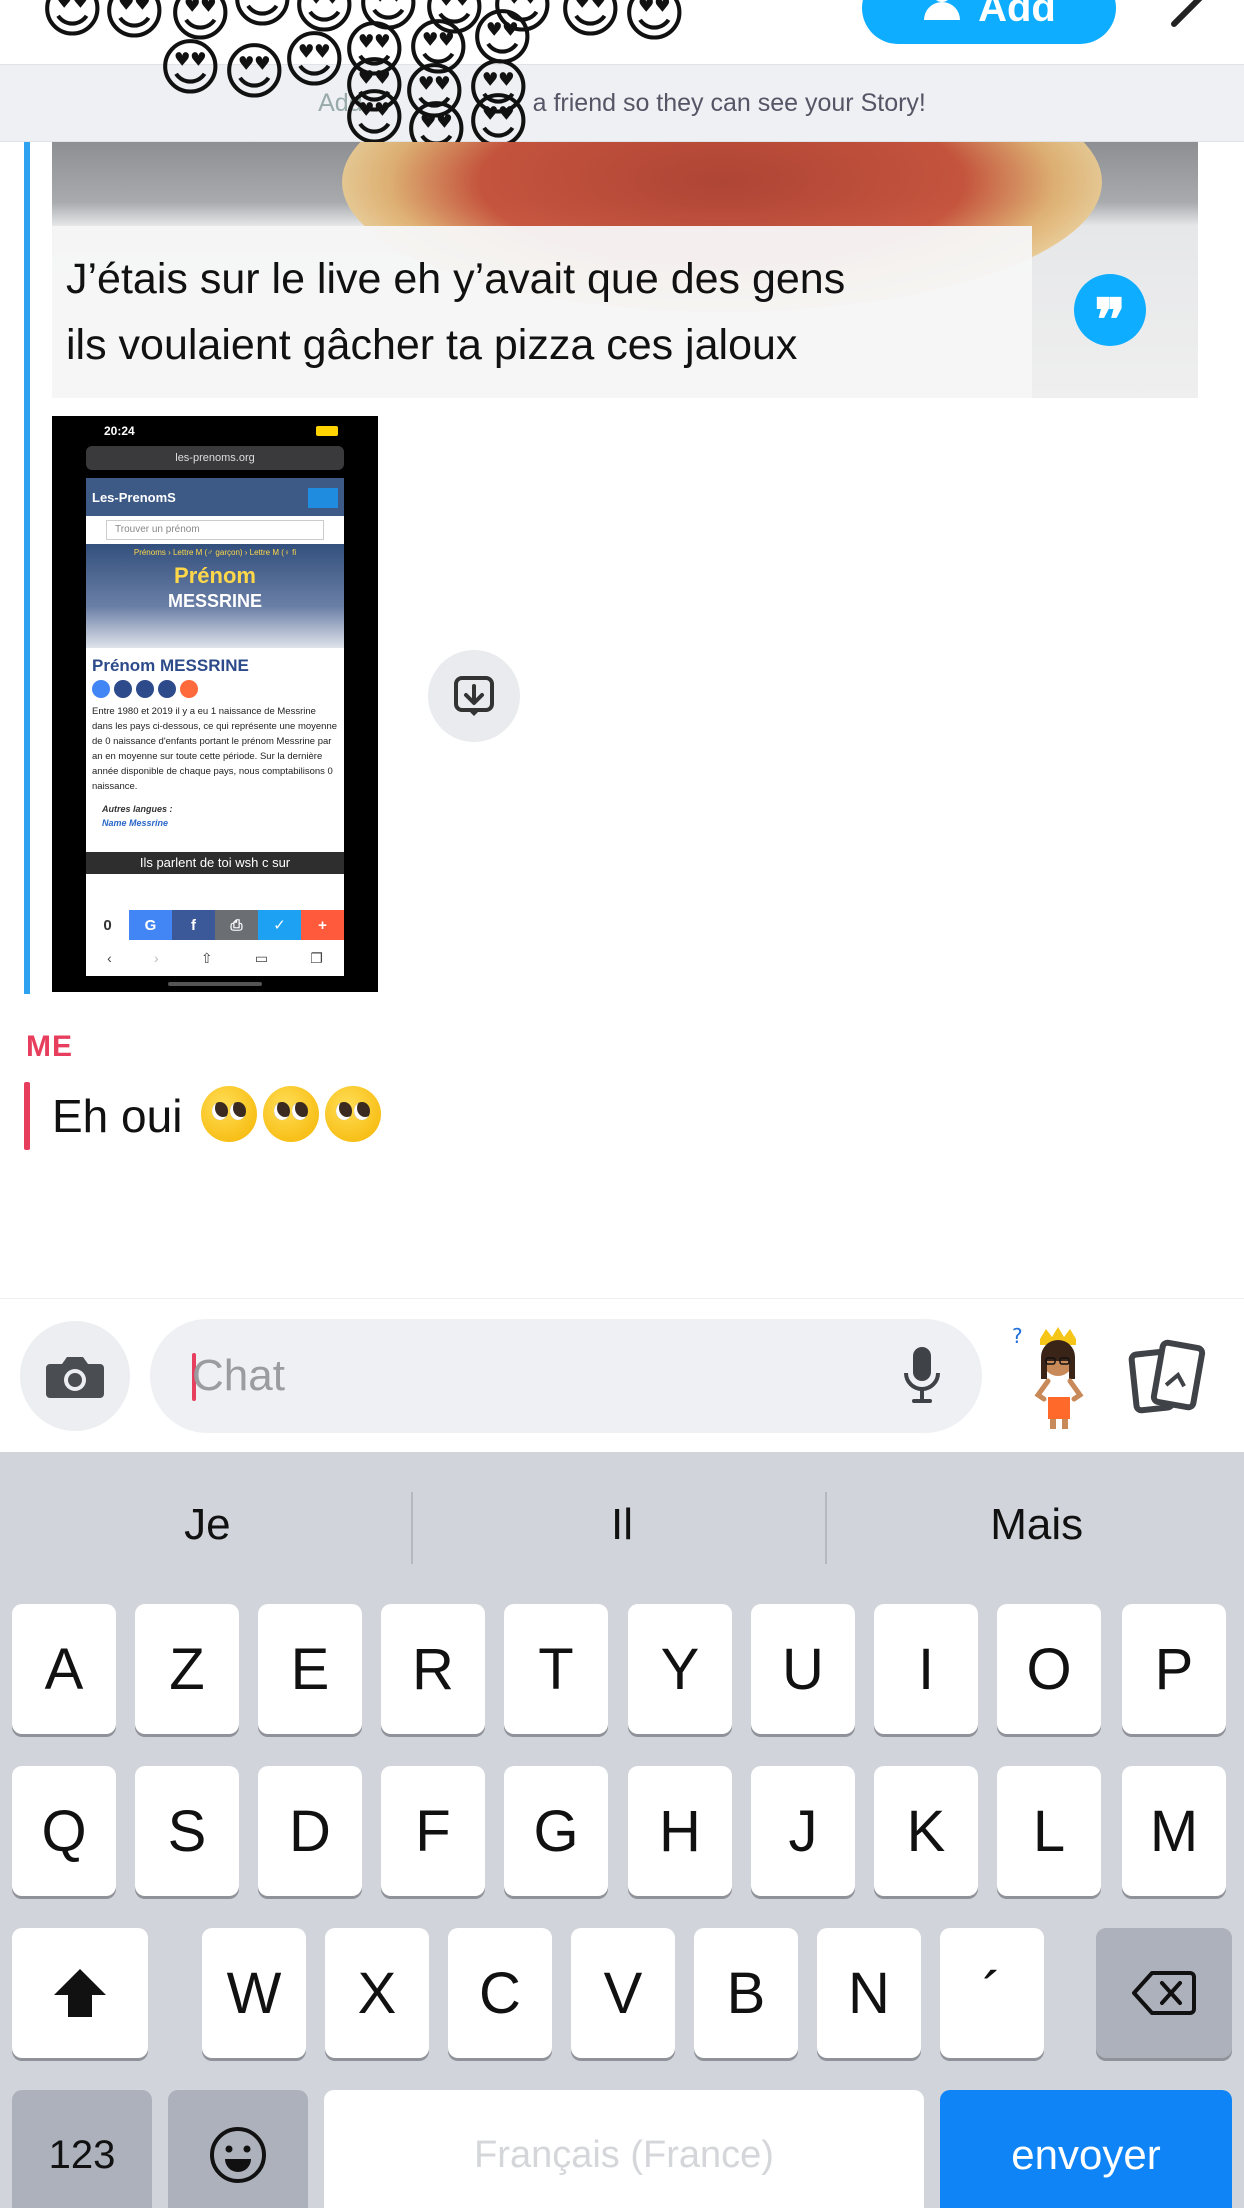  I want to click on screenshot-search: Trouver un prénom, so click(215, 530).